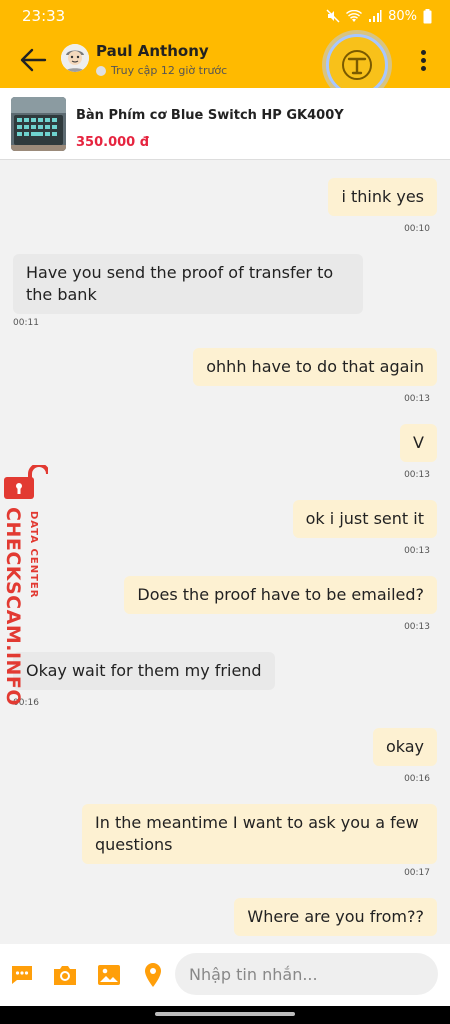 This screenshot has width=450, height=1024. I want to click on arrow-left-icon, so click(33, 60).